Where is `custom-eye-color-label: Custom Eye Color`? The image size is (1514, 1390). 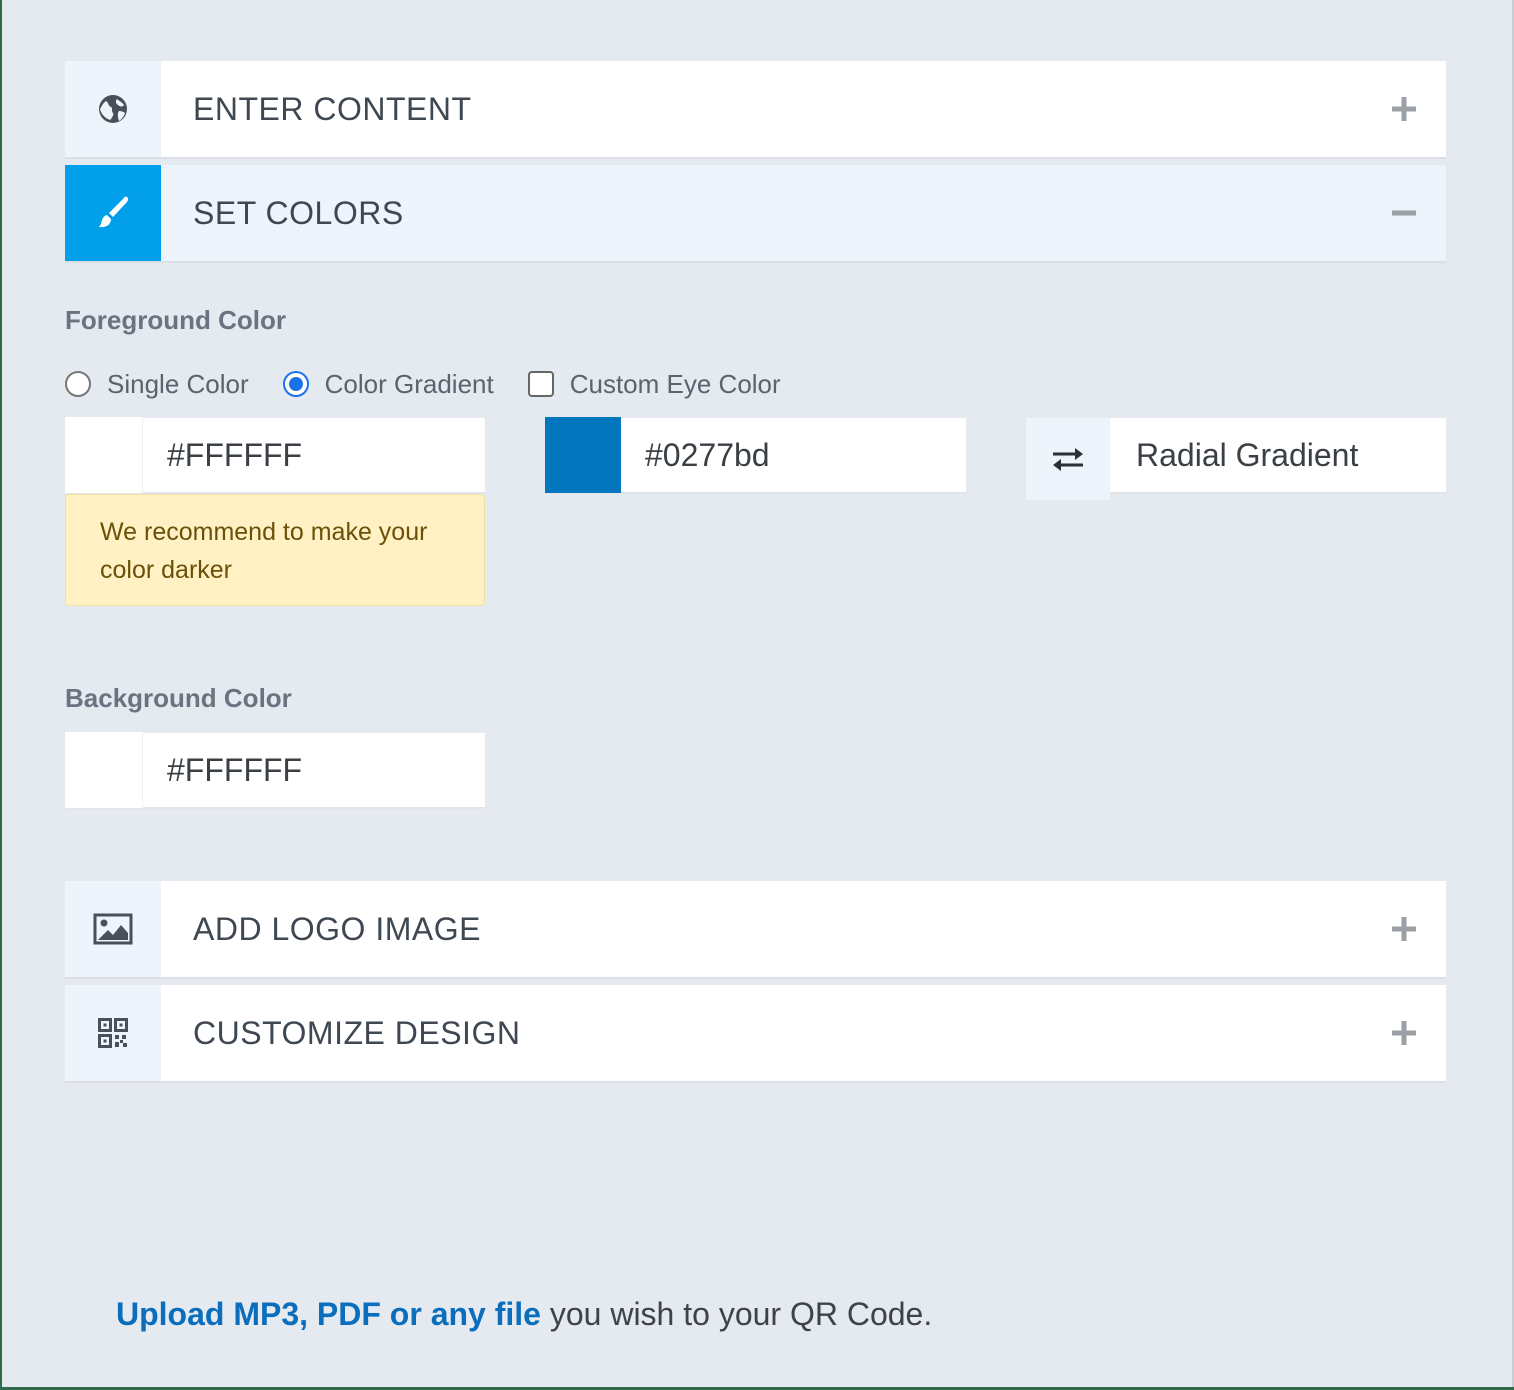
custom-eye-color-label: Custom Eye Color is located at coordinates (675, 383).